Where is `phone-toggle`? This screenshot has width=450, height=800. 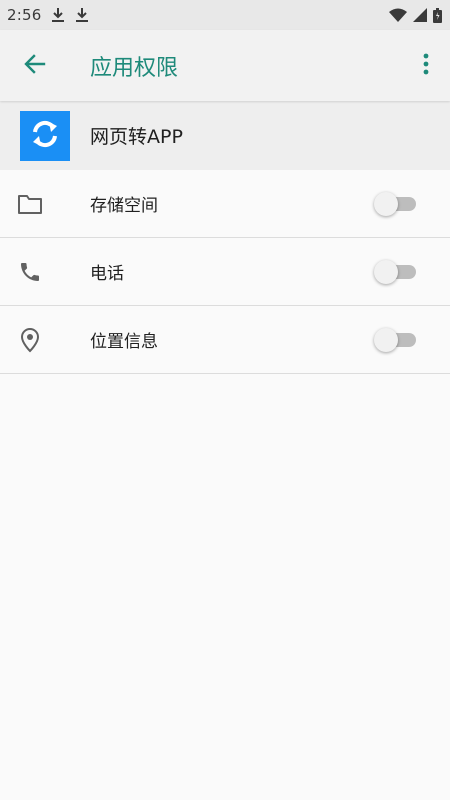 phone-toggle is located at coordinates (395, 271).